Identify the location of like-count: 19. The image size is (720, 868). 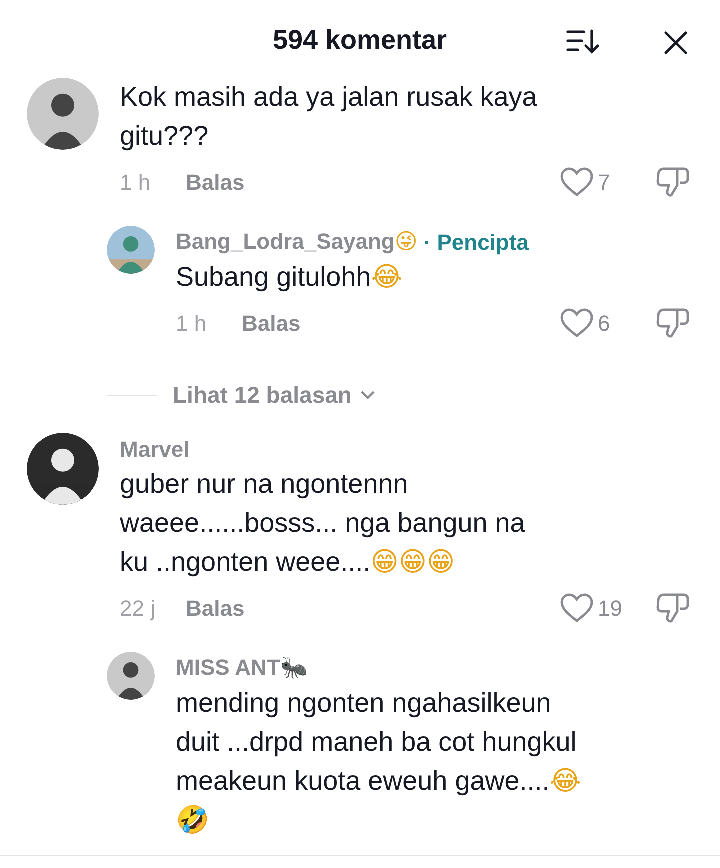
(610, 608).